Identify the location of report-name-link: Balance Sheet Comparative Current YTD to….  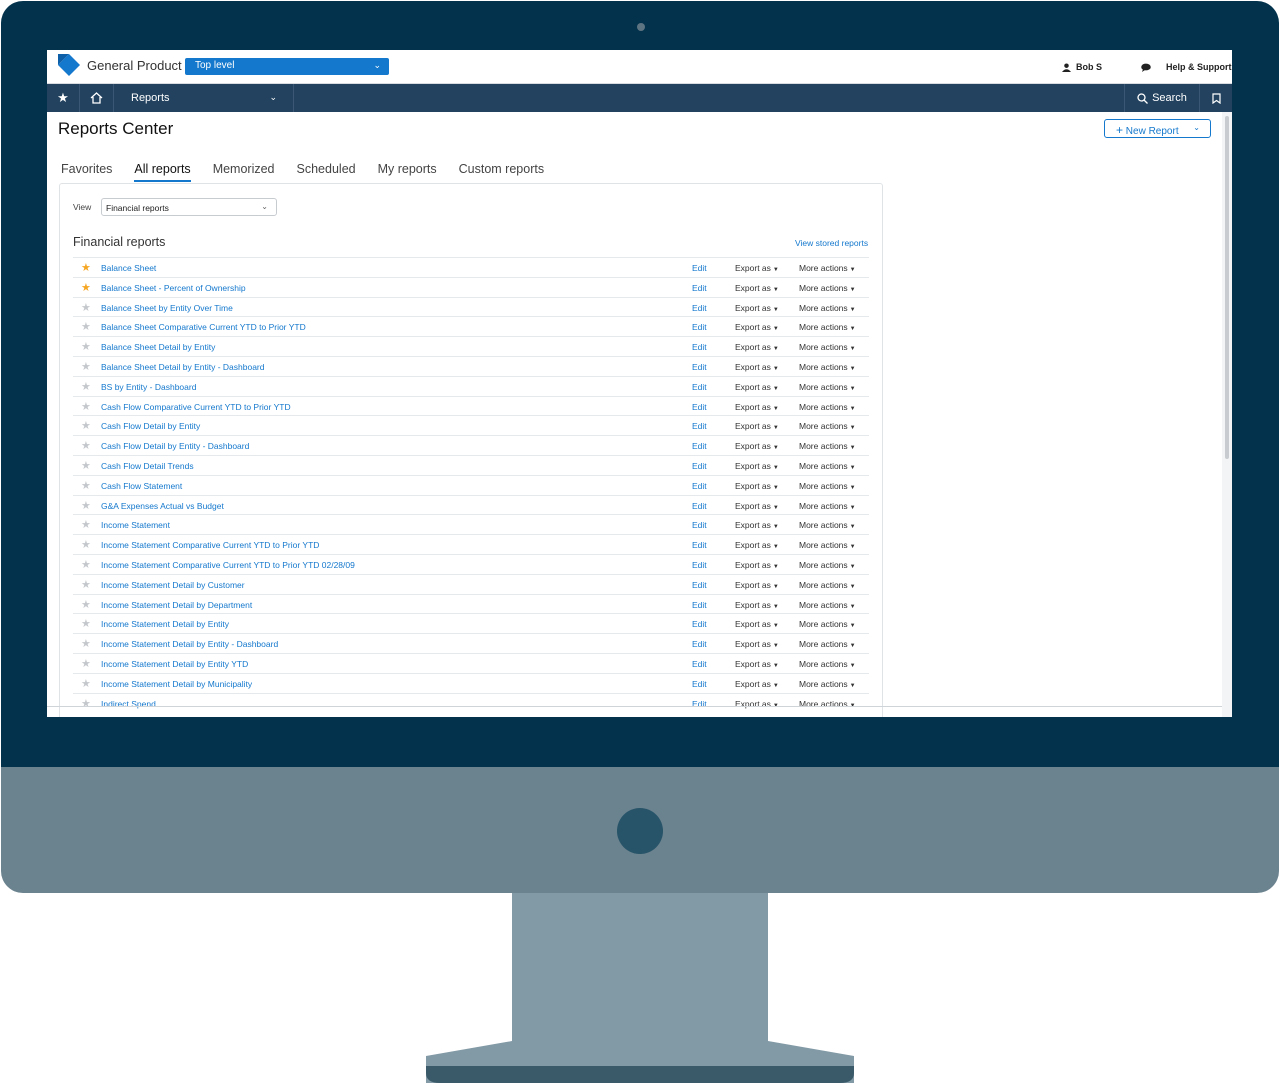
(203, 327).